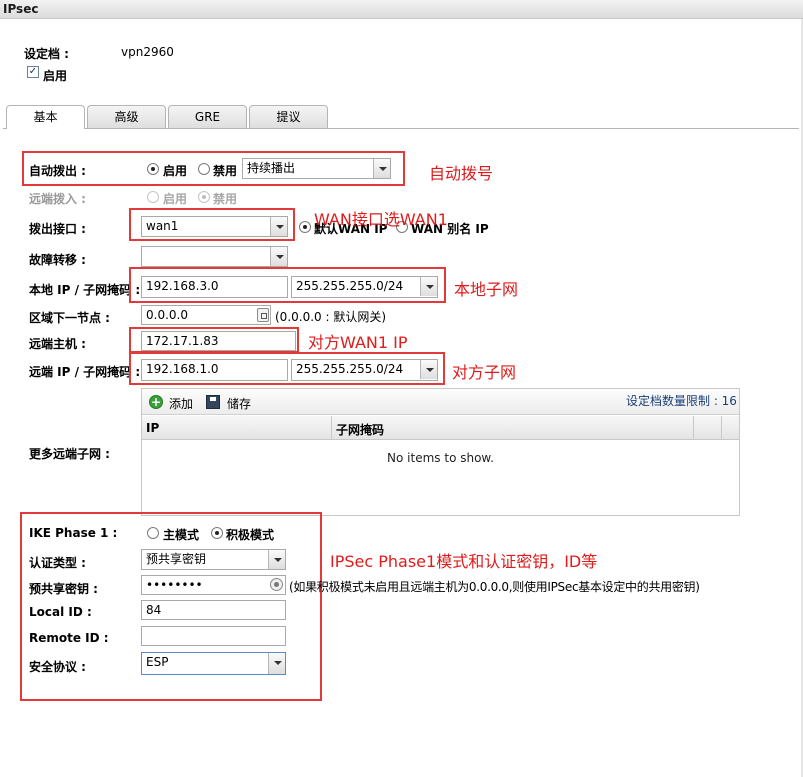 The image size is (803, 777). Describe the element at coordinates (440, 402) in the screenshot. I see `grid-toolbar: + 添加 储存 设定档数量限制 : 16` at that location.